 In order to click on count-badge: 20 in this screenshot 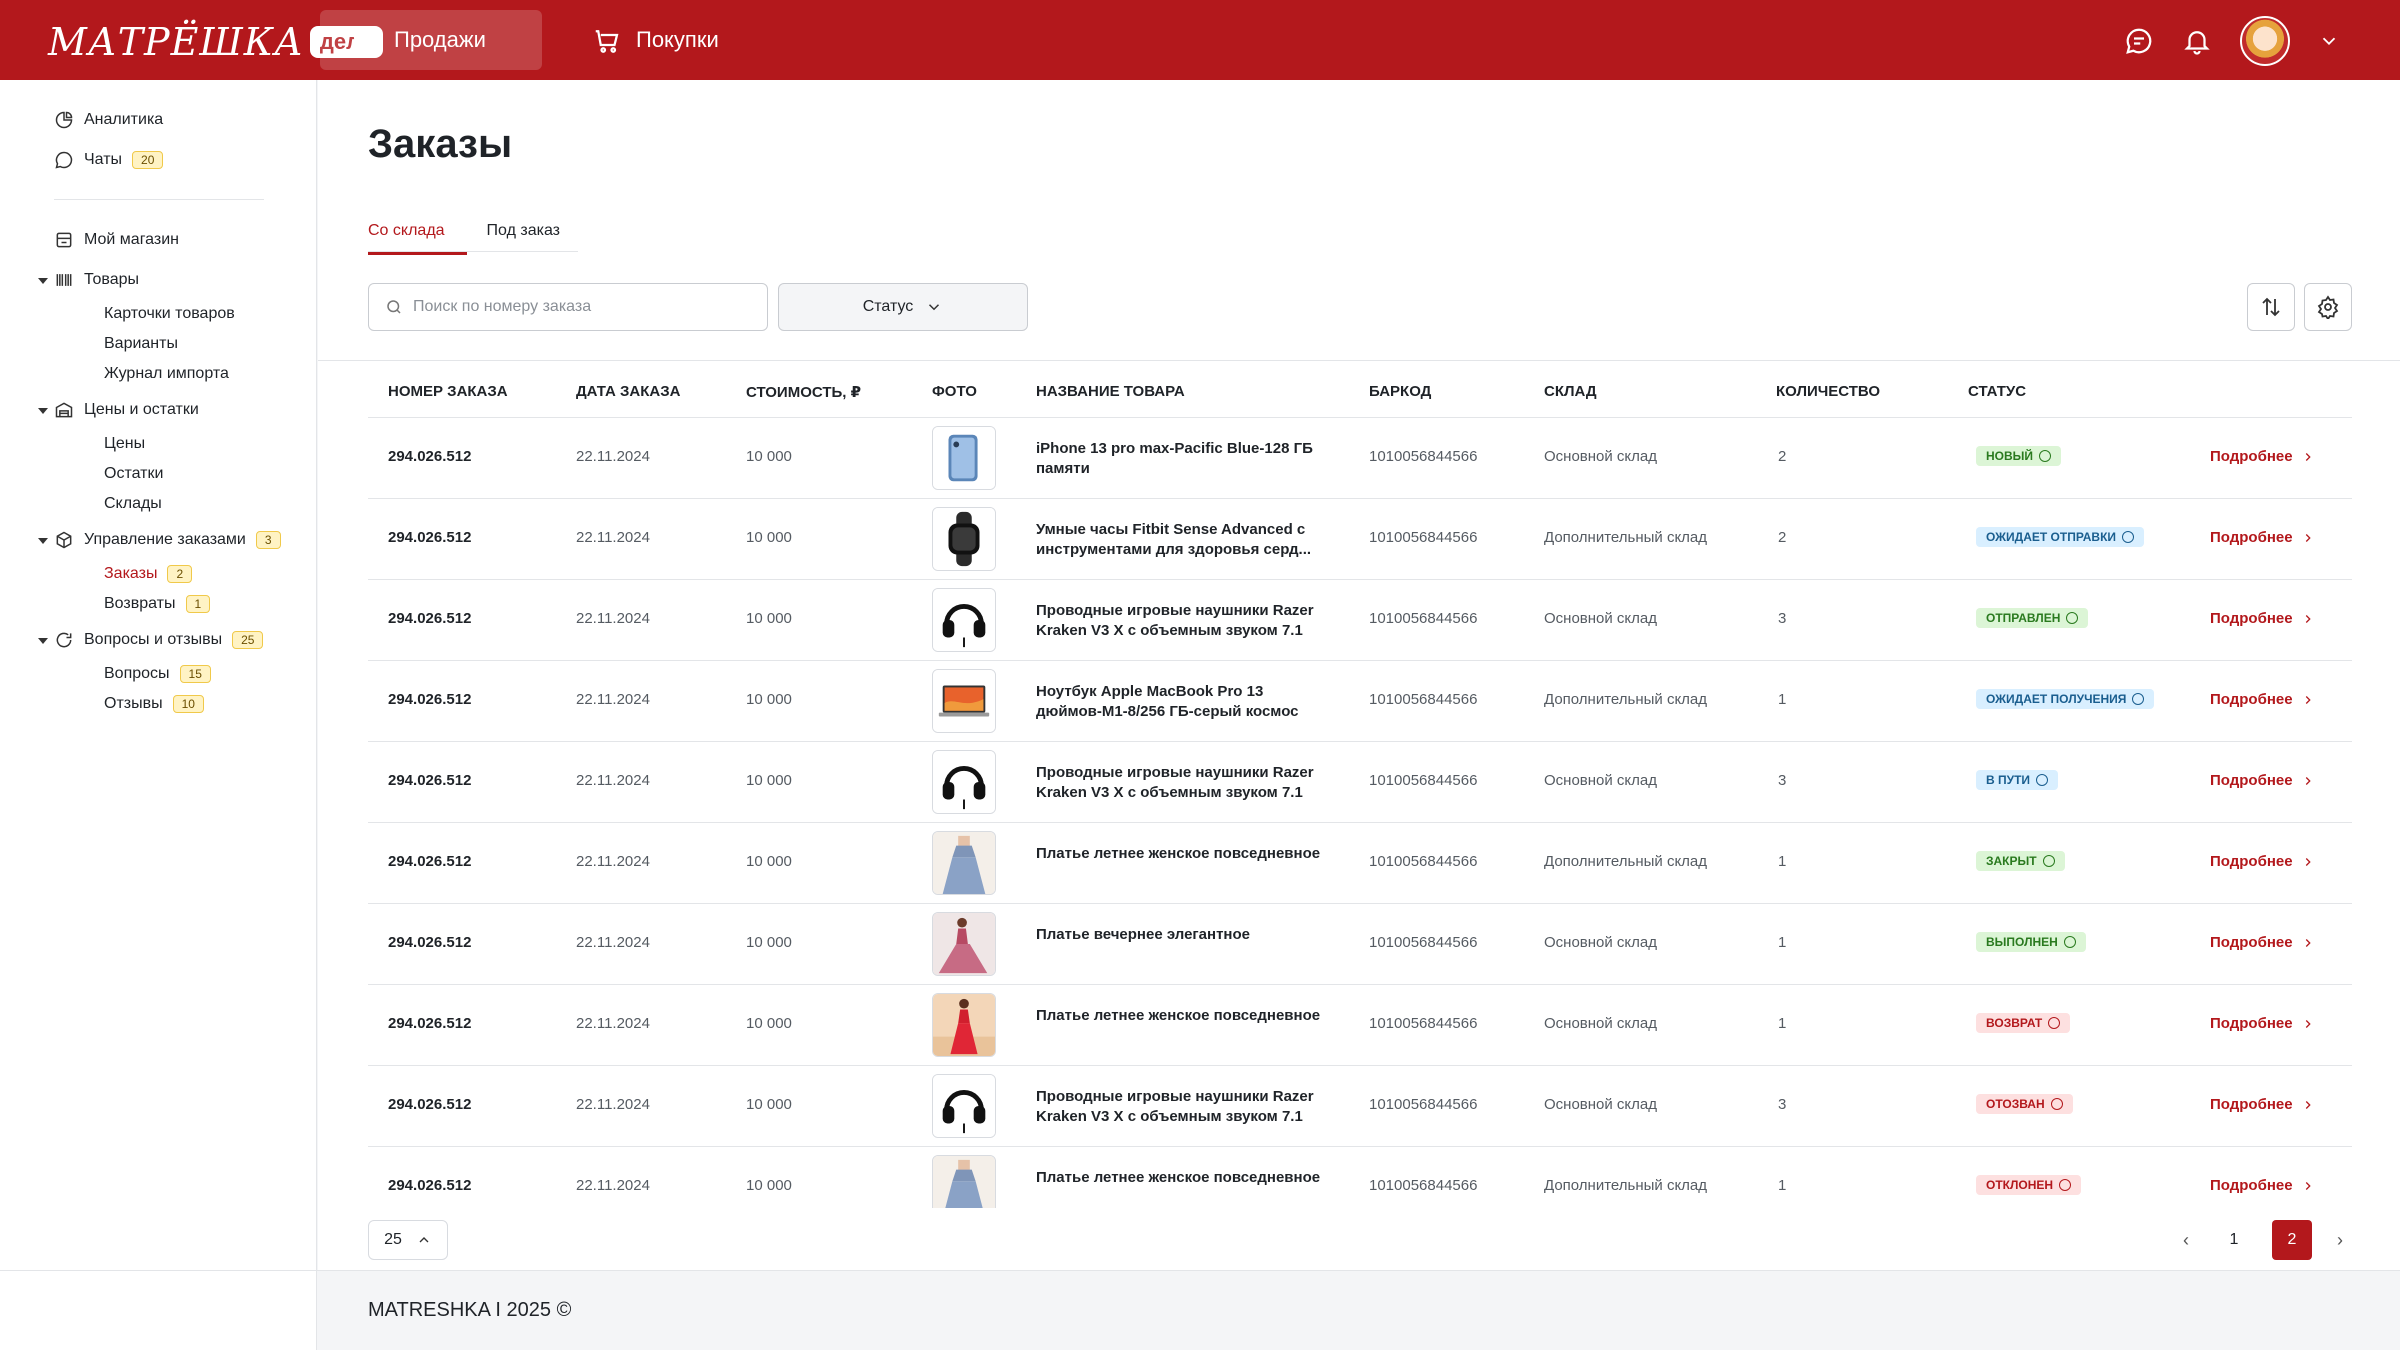, I will do `click(148, 160)`.